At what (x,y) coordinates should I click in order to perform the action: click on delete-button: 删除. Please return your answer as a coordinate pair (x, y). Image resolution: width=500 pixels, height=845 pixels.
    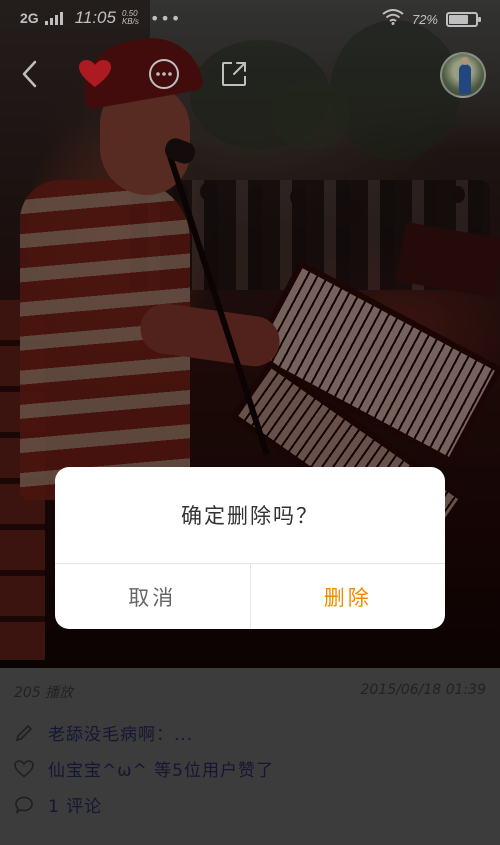
    Looking at the image, I should click on (348, 596).